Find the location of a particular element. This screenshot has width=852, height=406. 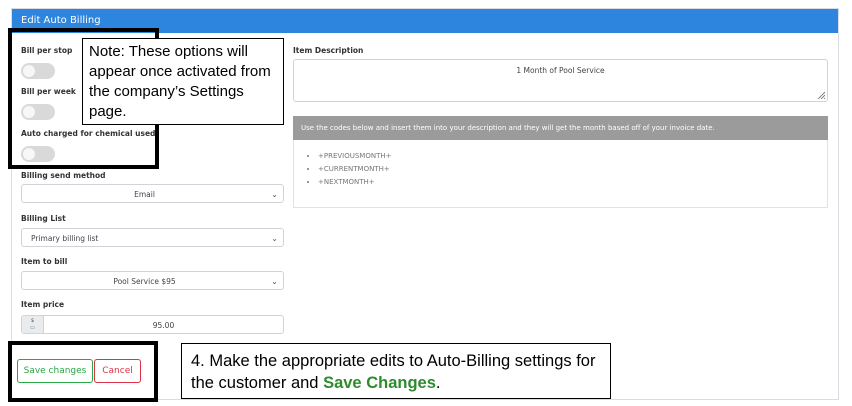

item-to-bill-select: Pool Service $95 ⌄ is located at coordinates (152, 280).